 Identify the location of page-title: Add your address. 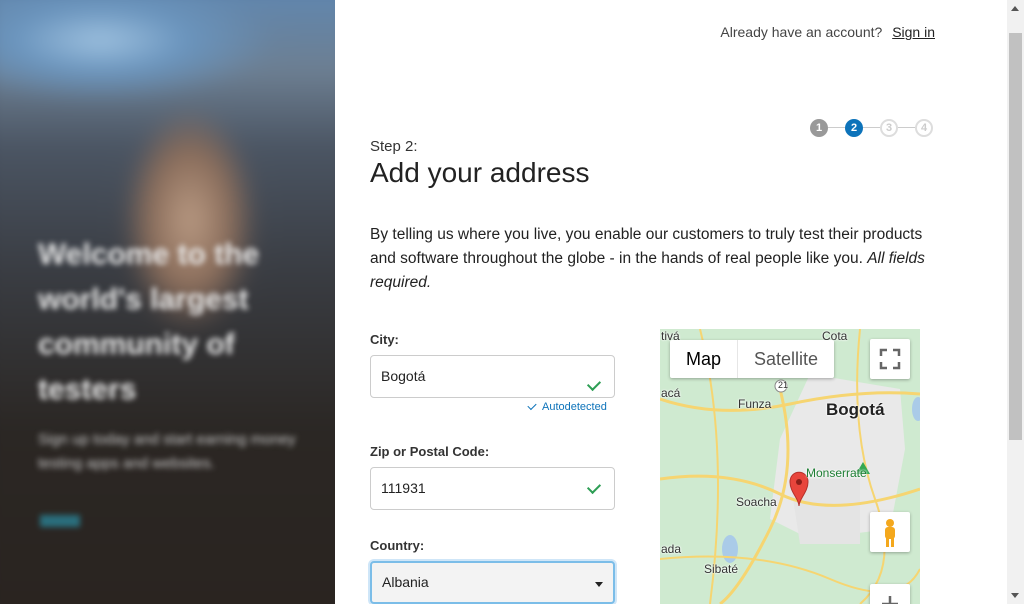
(480, 172).